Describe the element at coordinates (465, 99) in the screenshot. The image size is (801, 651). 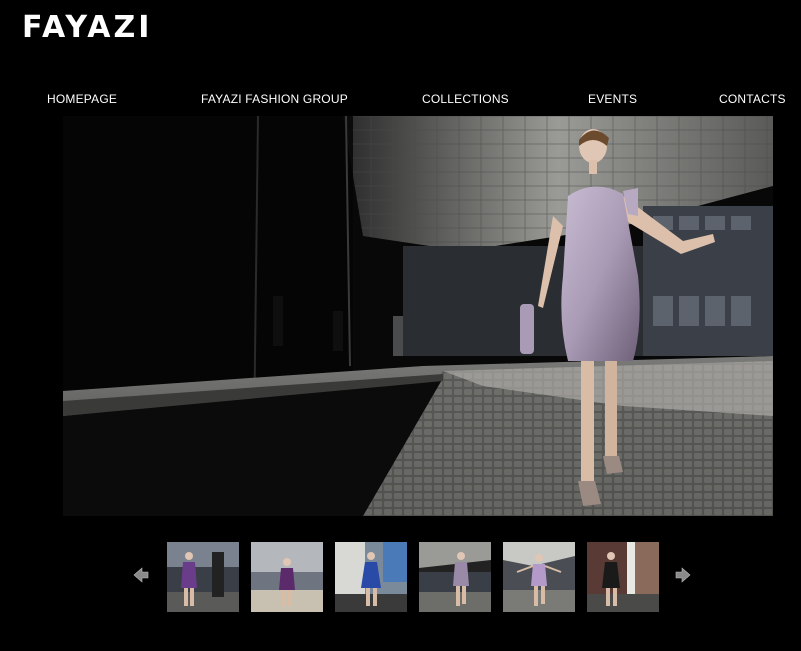
I see `nav-item-collections: COLLECTIONS` at that location.